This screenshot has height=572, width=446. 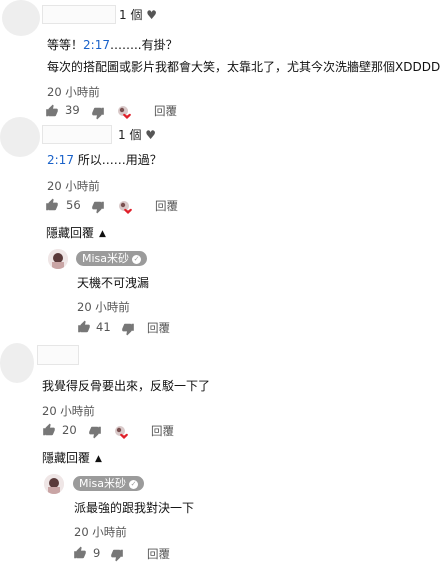 What do you see at coordinates (134, 508) in the screenshot?
I see `reply-text: 派最強的跟我對決一下` at bounding box center [134, 508].